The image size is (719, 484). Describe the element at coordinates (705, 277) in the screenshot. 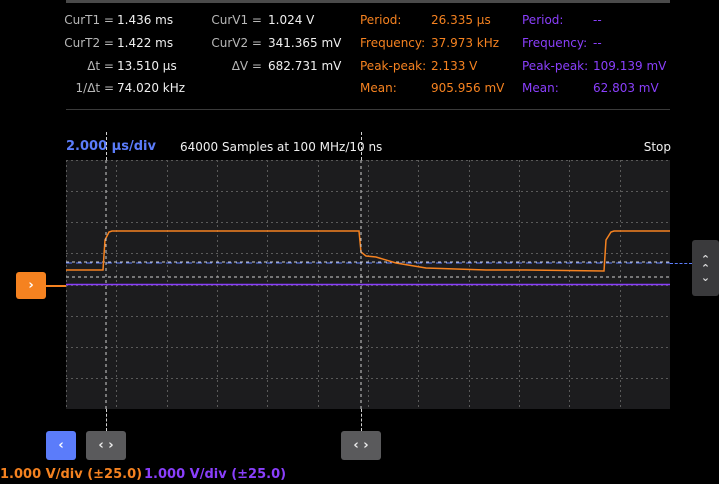

I see `chevron-down-icon: ⌄` at that location.